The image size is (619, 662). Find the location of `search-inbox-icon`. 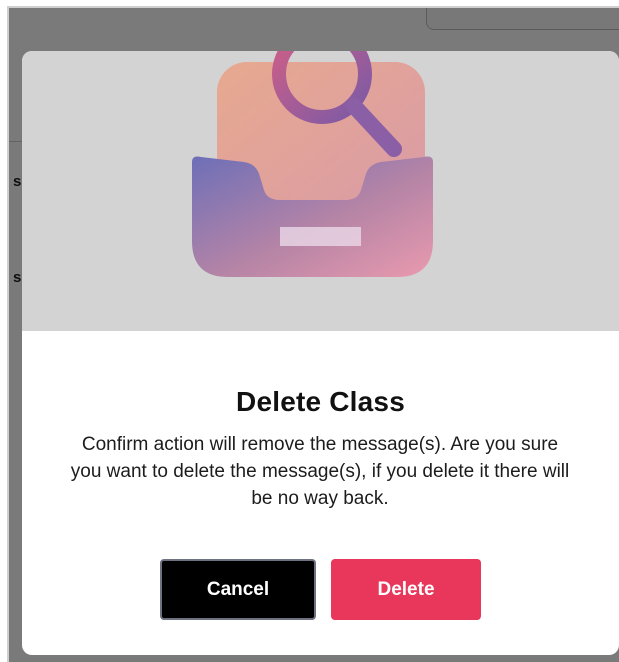

search-inbox-icon is located at coordinates (312, 164).